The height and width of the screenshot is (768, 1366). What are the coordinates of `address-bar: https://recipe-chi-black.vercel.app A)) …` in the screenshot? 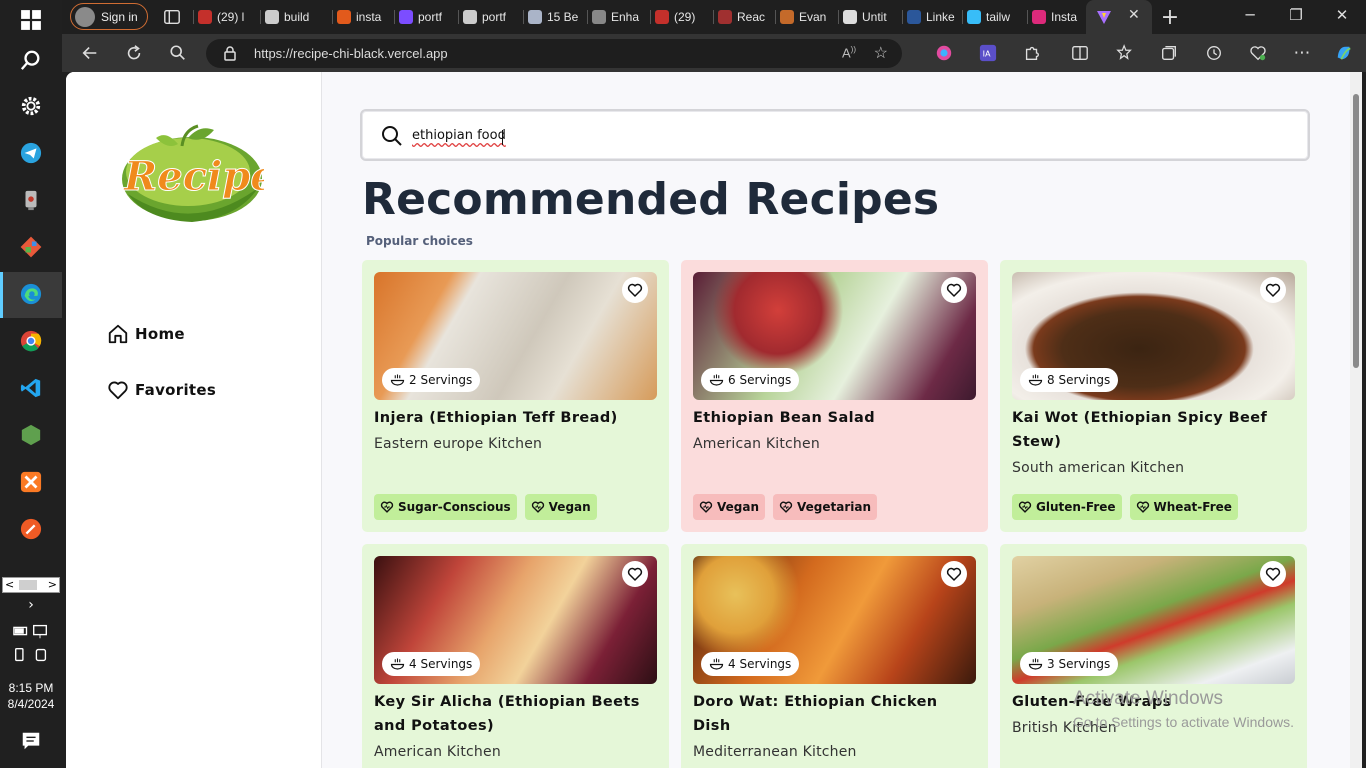 It's located at (554, 53).